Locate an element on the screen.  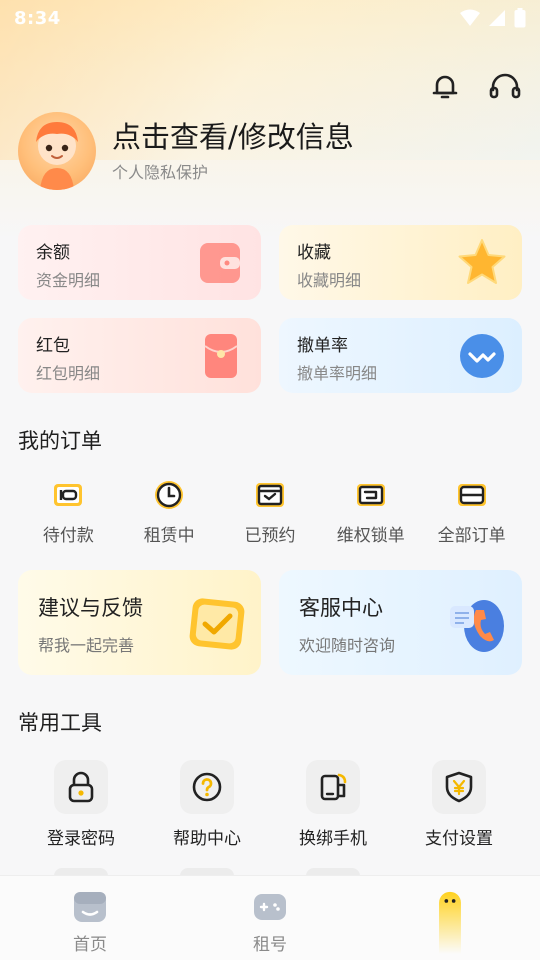
bottom-tab-bar: 首页 租号 is located at coordinates (270, 917).